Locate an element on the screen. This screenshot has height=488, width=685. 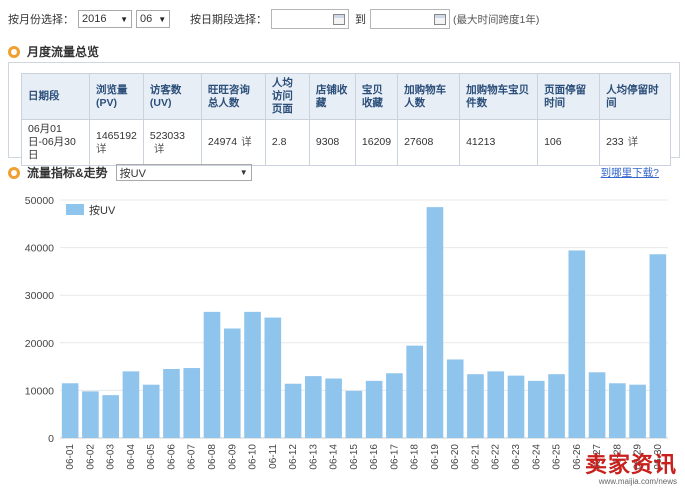
legend-label: 按UV is located at coordinates (102, 210).